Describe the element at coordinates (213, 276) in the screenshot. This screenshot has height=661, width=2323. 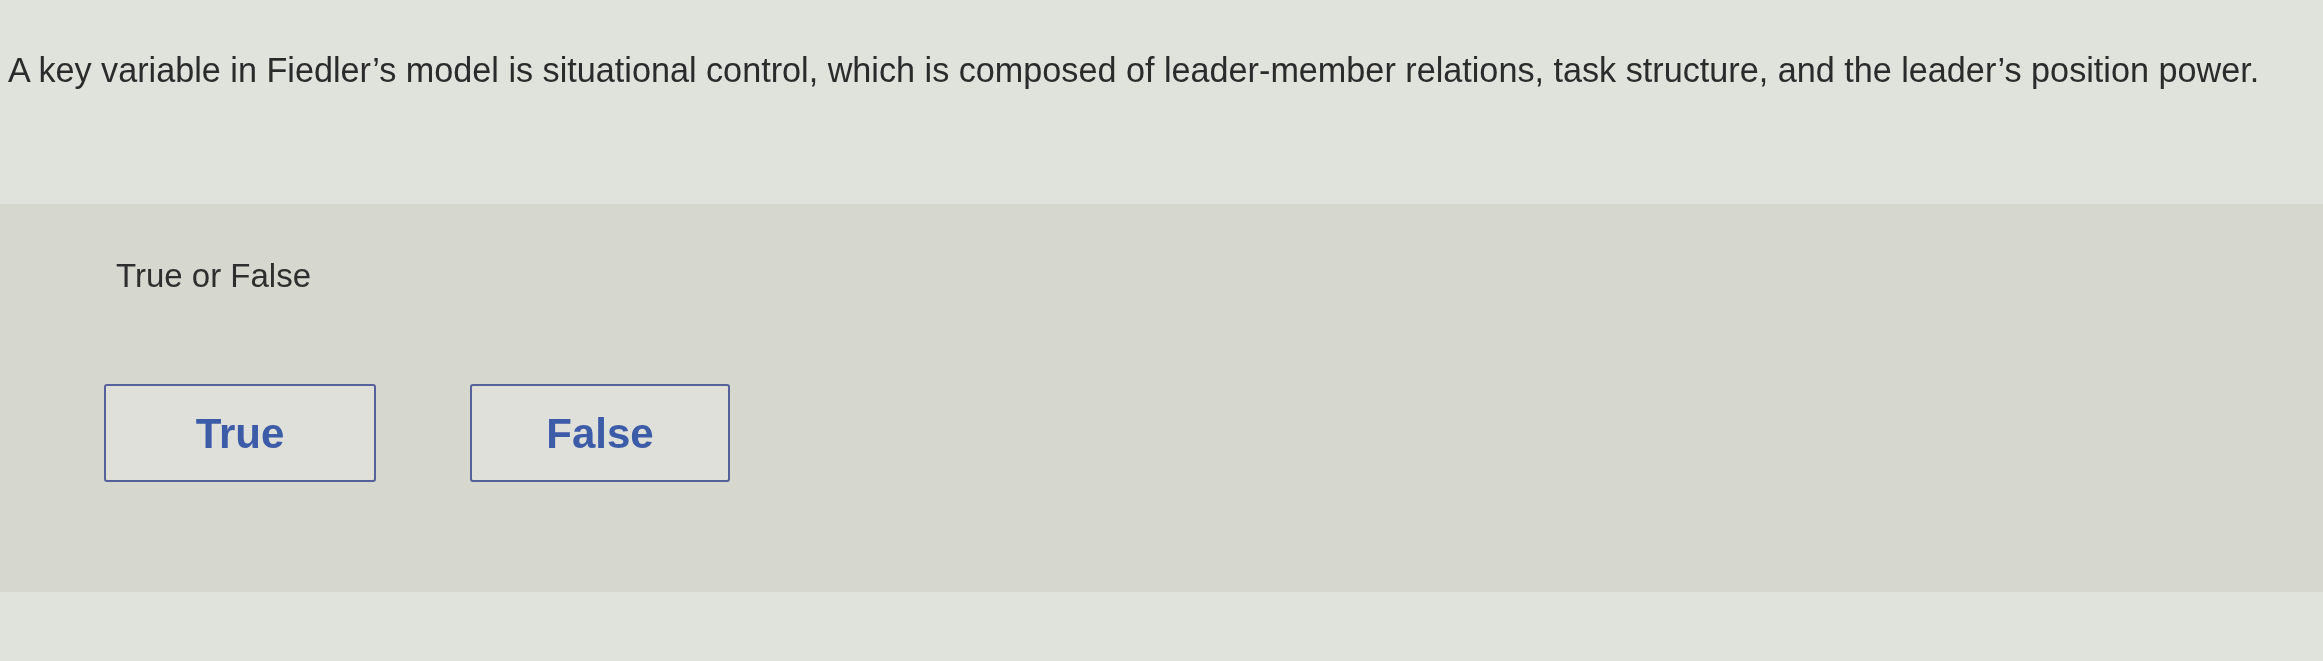
I see `question-type-label: True or False` at that location.